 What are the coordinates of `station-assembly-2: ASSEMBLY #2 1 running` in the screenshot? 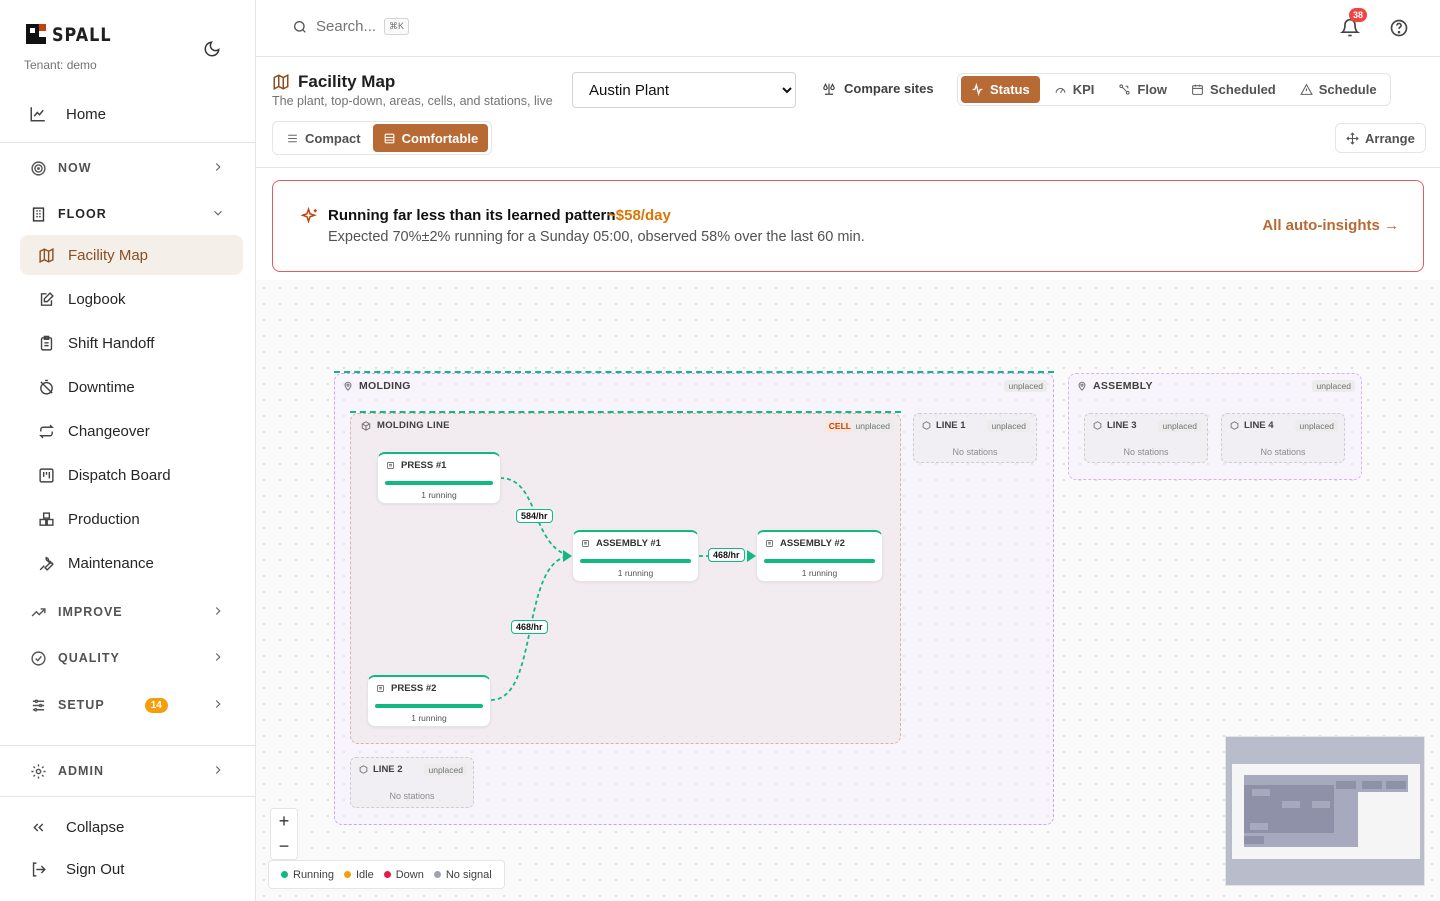 It's located at (819, 556).